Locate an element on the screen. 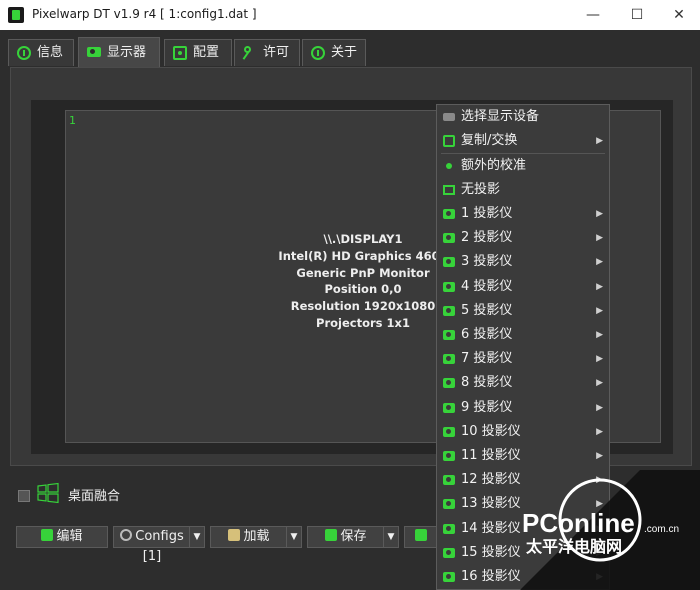  menu-item-label: 选择显示设备 is located at coordinates (500, 116).